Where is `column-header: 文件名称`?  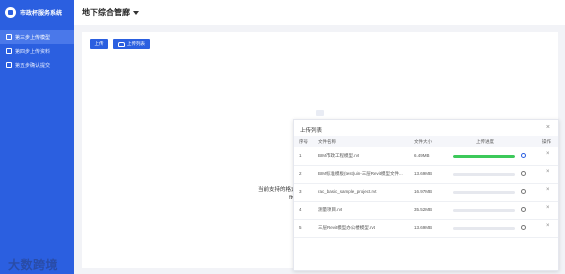 column-header: 文件名称 is located at coordinates (327, 141).